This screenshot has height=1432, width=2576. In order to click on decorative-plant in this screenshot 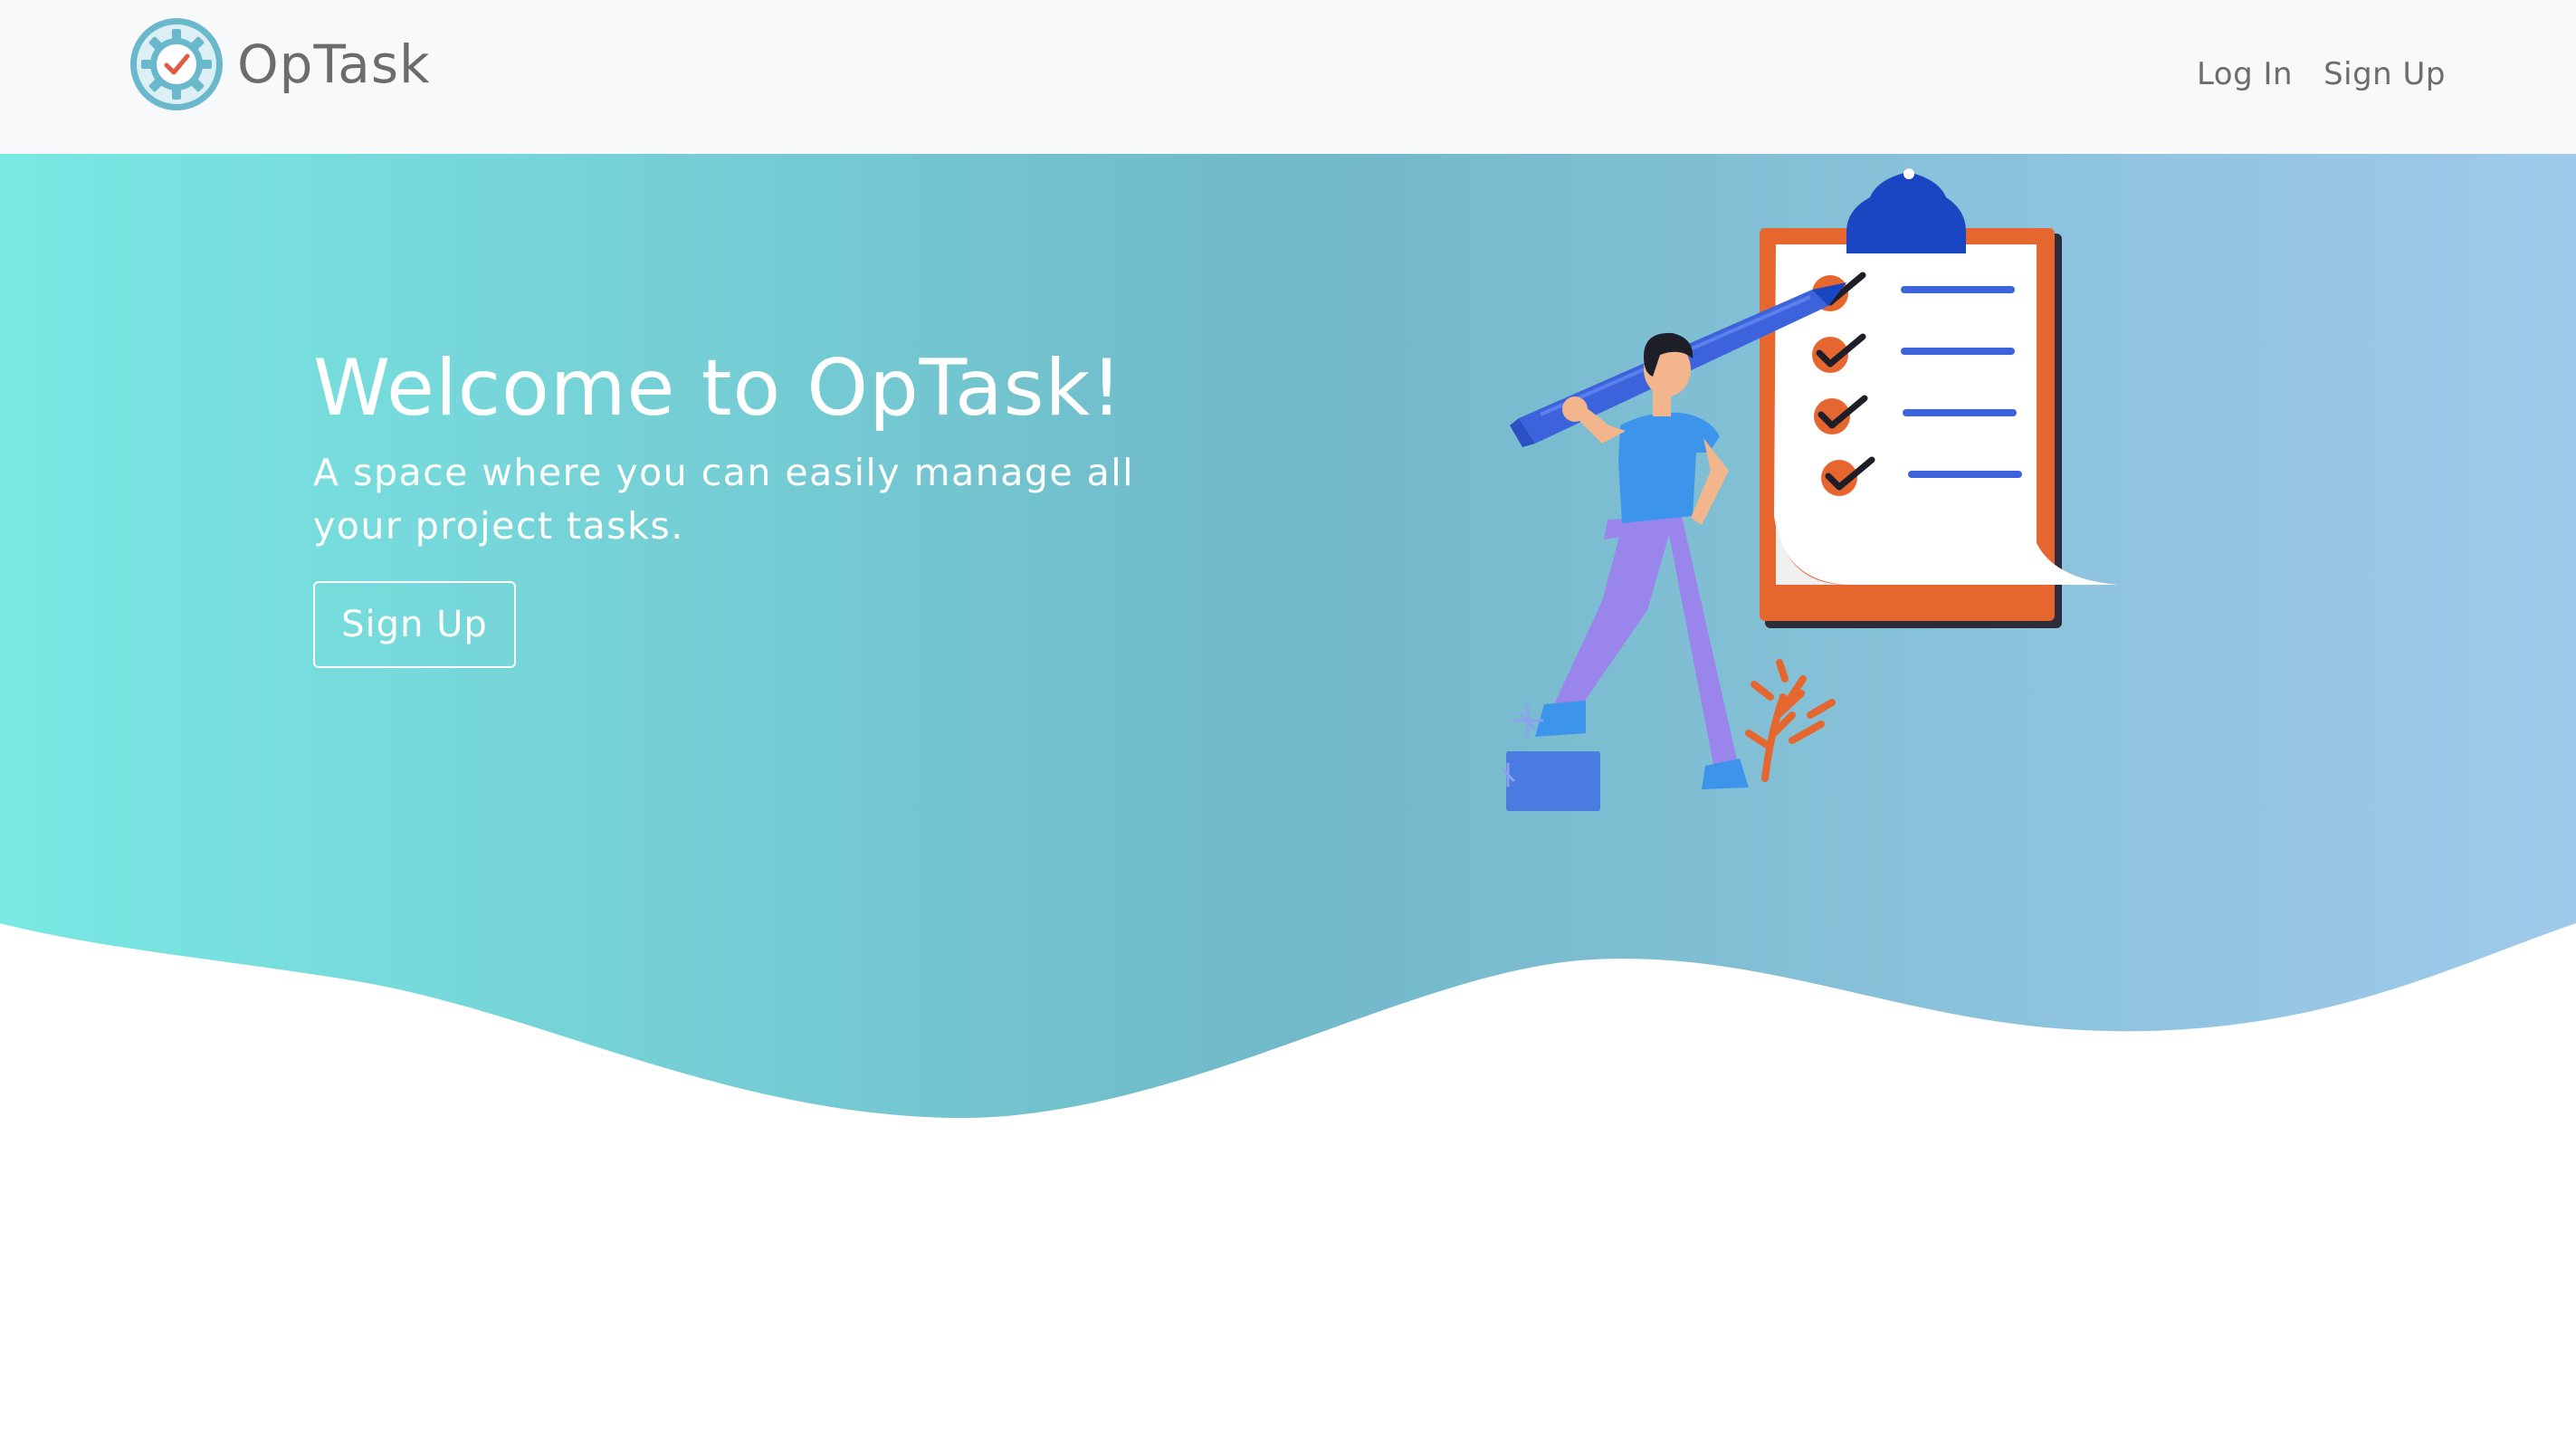, I will do `click(1790, 720)`.